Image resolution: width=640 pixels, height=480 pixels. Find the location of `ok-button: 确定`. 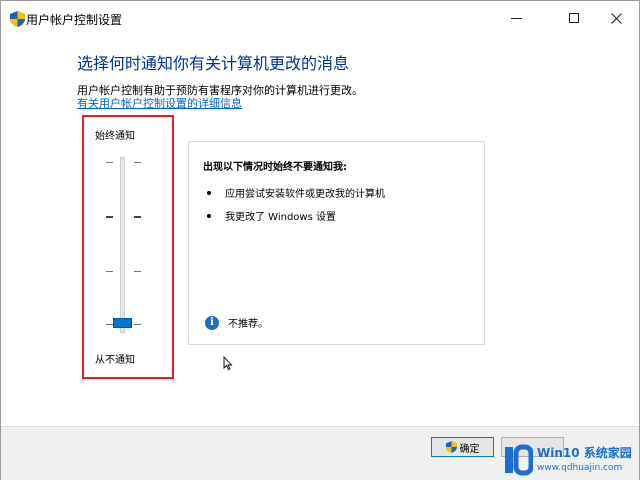

ok-button: 确定 is located at coordinates (462, 447).